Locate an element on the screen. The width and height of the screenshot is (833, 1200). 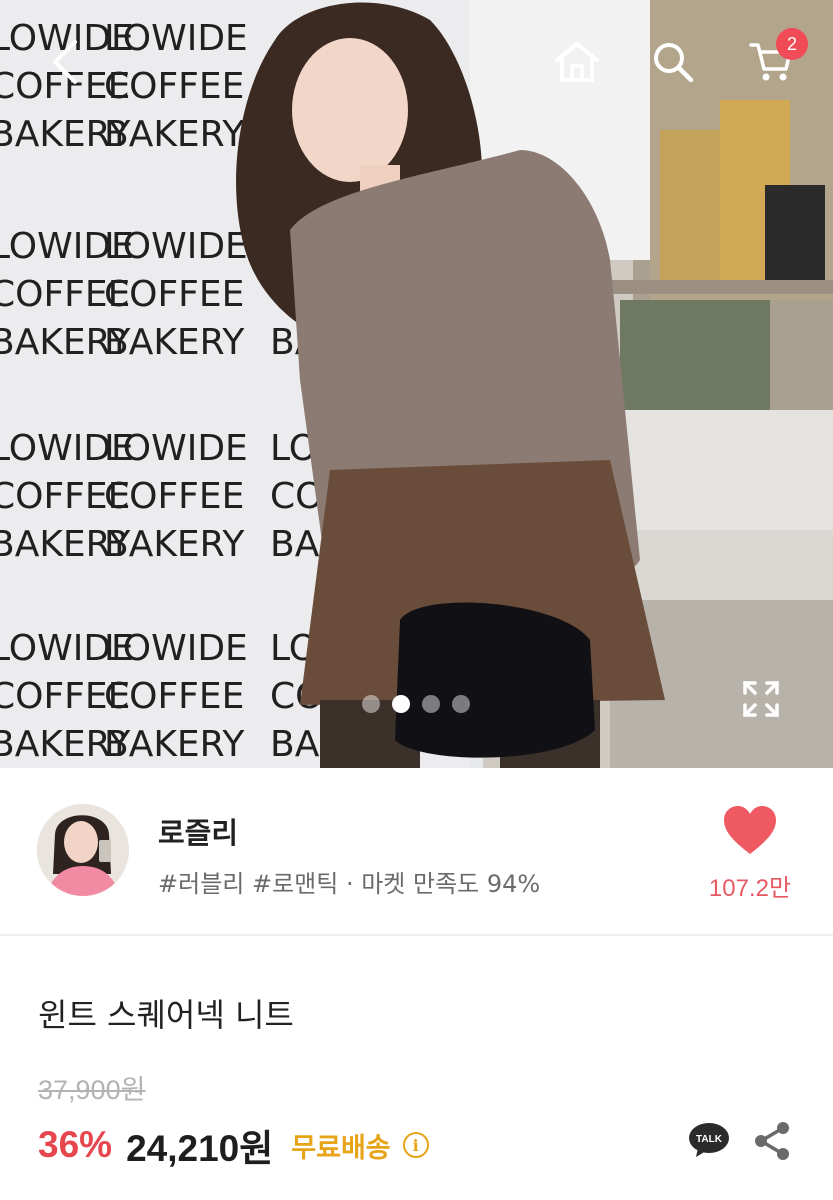
discount-rate: 36% is located at coordinates (75, 1144).